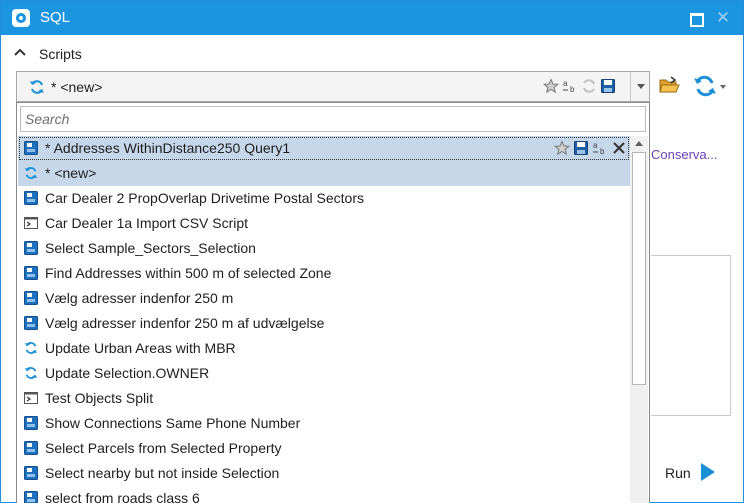 Image resolution: width=744 pixels, height=503 pixels. Describe the element at coordinates (324, 373) in the screenshot. I see `script-list-item: Update Selection.OWNER` at that location.